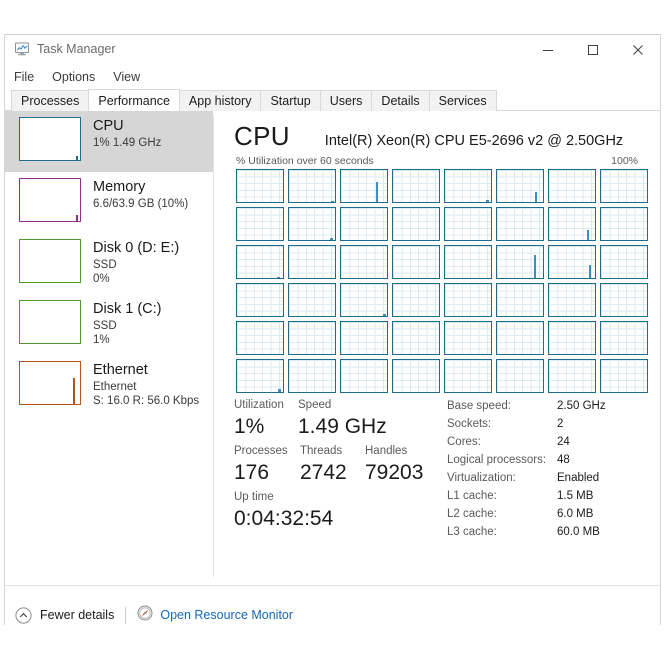  Describe the element at coordinates (50, 100) in the screenshot. I see `tab-processes: Processes` at that location.